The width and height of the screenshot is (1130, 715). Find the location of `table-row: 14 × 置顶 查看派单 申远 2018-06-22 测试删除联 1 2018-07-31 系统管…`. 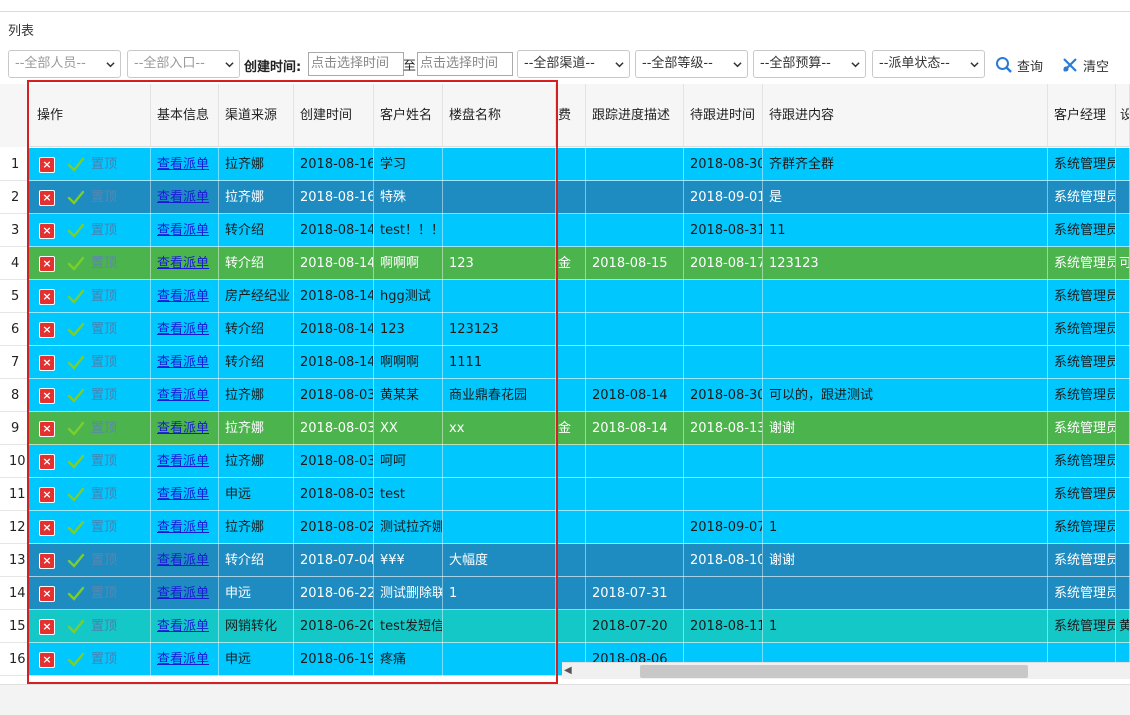

table-row: 14 × 置顶 查看派单 申远 2018-06-22 测试删除联 1 2018-07-31 系统管… is located at coordinates (565, 593).